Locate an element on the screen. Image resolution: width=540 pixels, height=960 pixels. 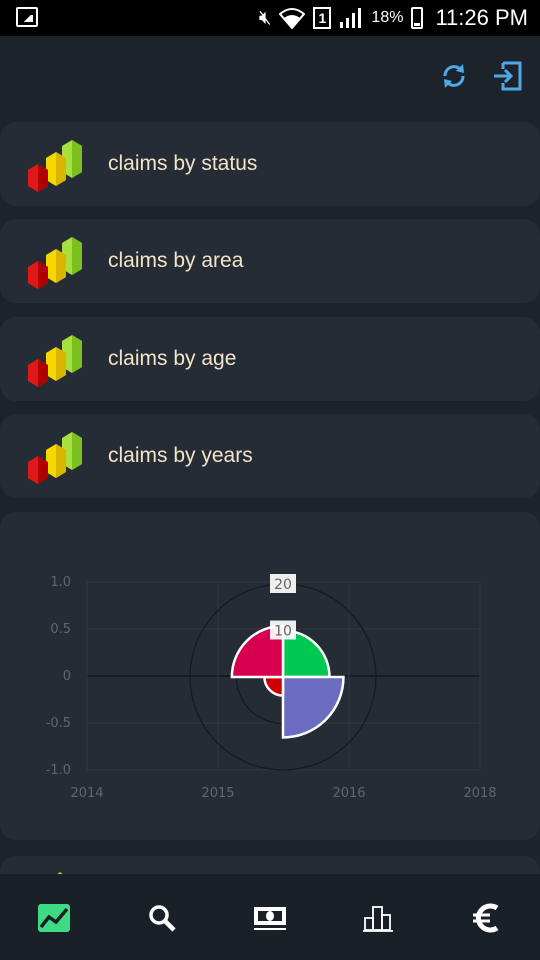
mute-icon: 🔇︎ is located at coordinates (265, 17).